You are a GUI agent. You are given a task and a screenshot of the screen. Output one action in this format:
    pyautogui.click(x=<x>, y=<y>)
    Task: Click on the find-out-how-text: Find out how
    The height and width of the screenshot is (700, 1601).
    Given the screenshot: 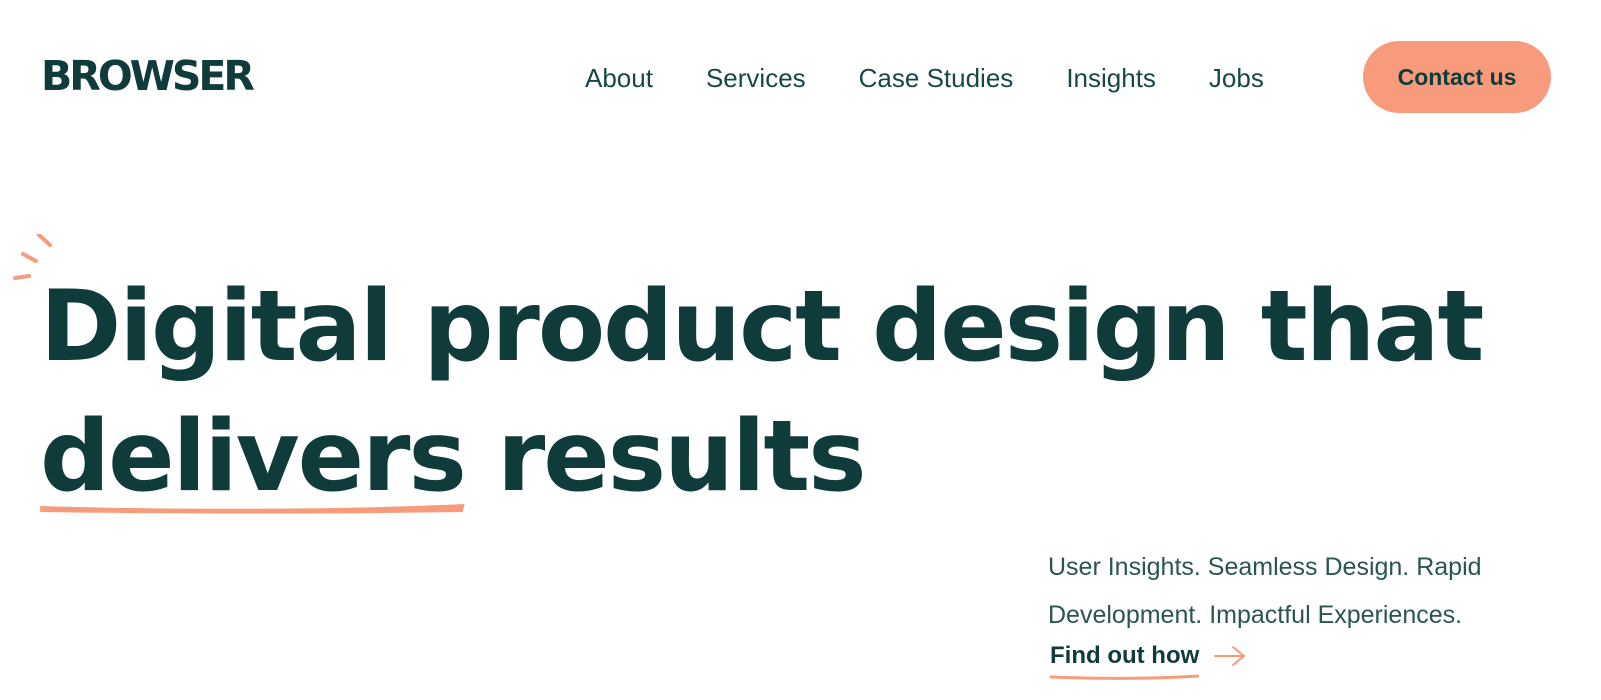 What is the action you would take?
    pyautogui.click(x=1125, y=655)
    